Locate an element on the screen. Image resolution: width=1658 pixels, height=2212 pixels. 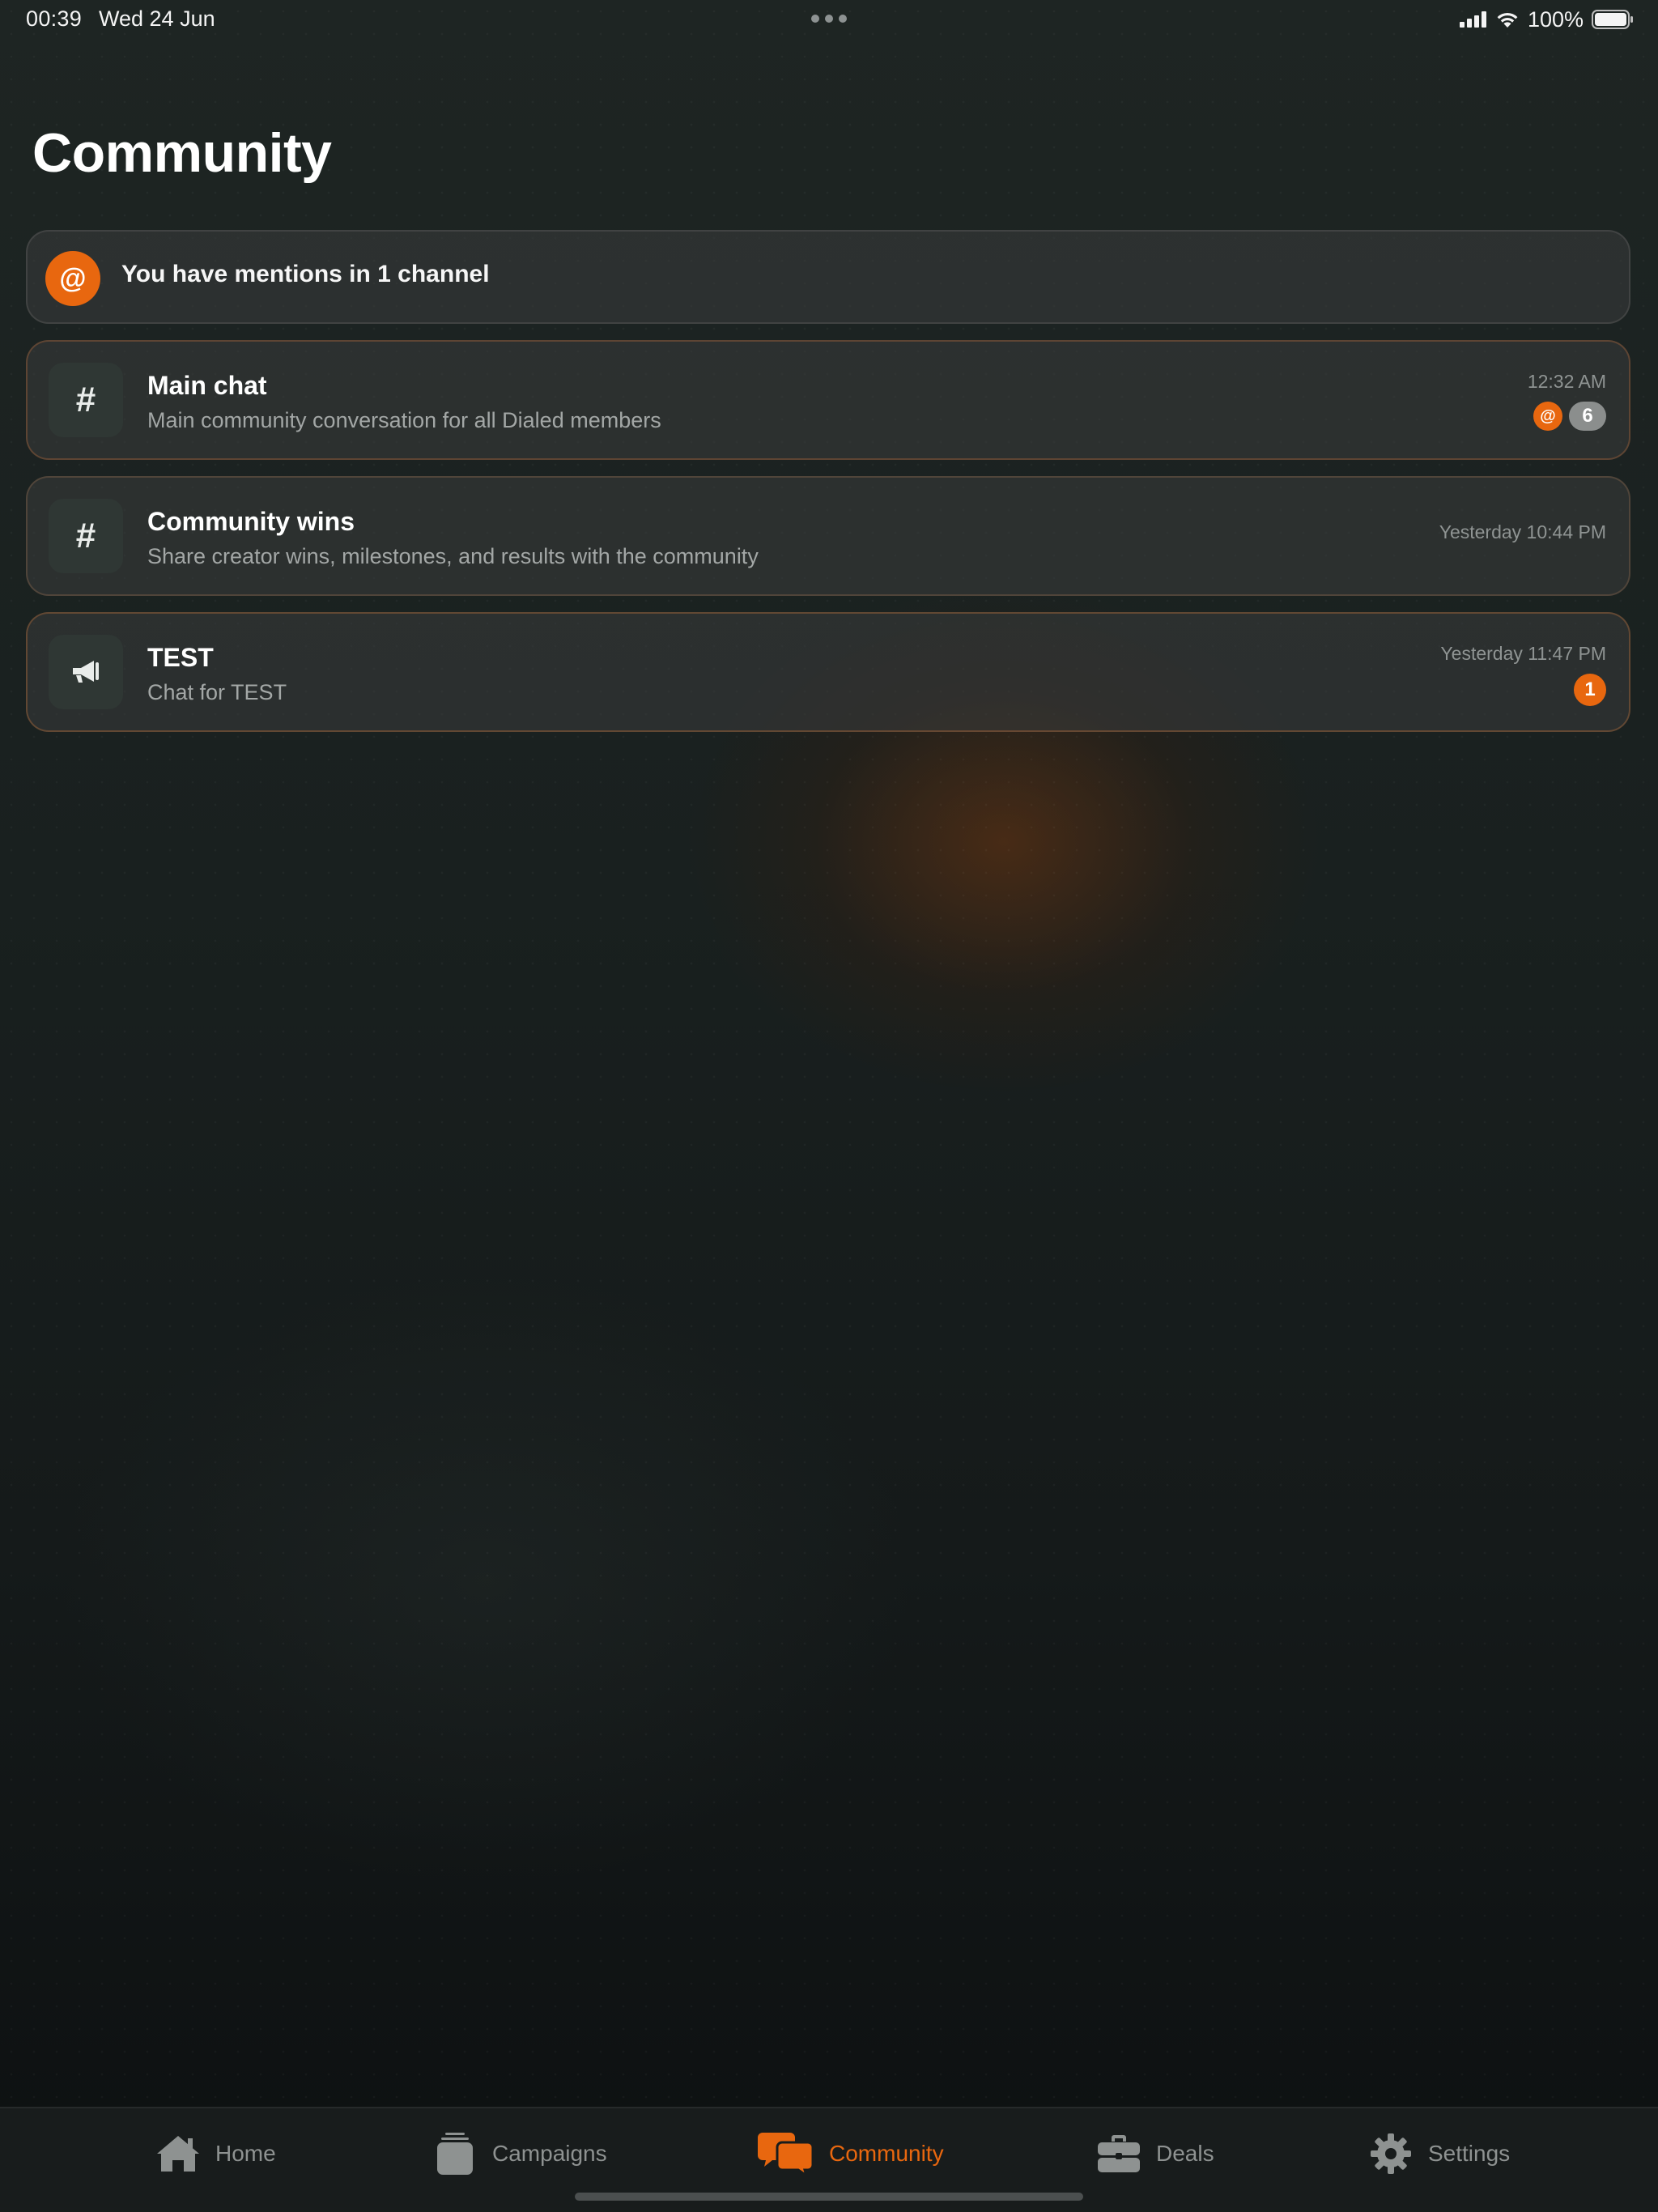
cellular-signal-icon is located at coordinates (1472, 19).